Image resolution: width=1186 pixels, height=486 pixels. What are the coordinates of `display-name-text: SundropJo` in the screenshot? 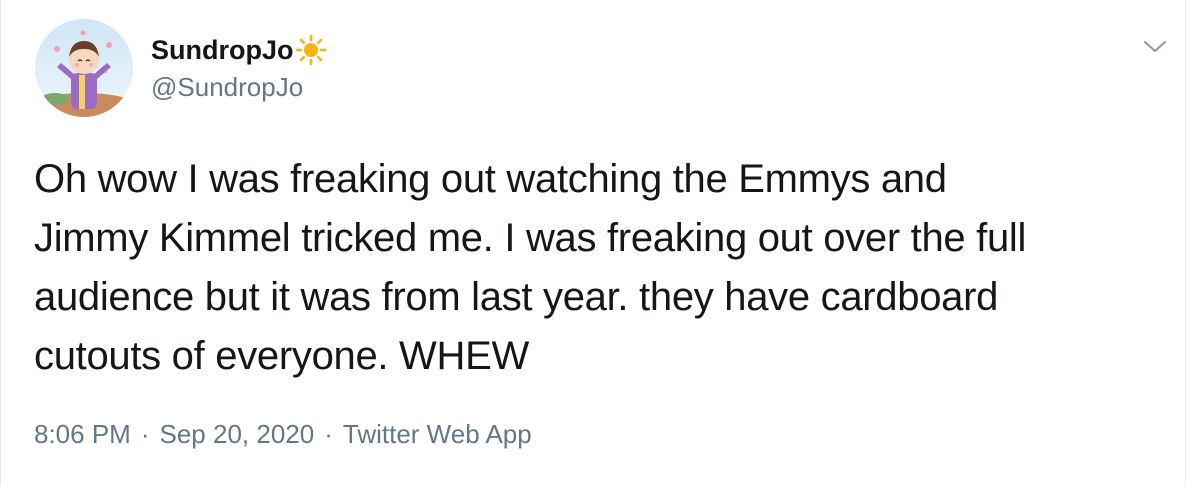 It's located at (222, 49).